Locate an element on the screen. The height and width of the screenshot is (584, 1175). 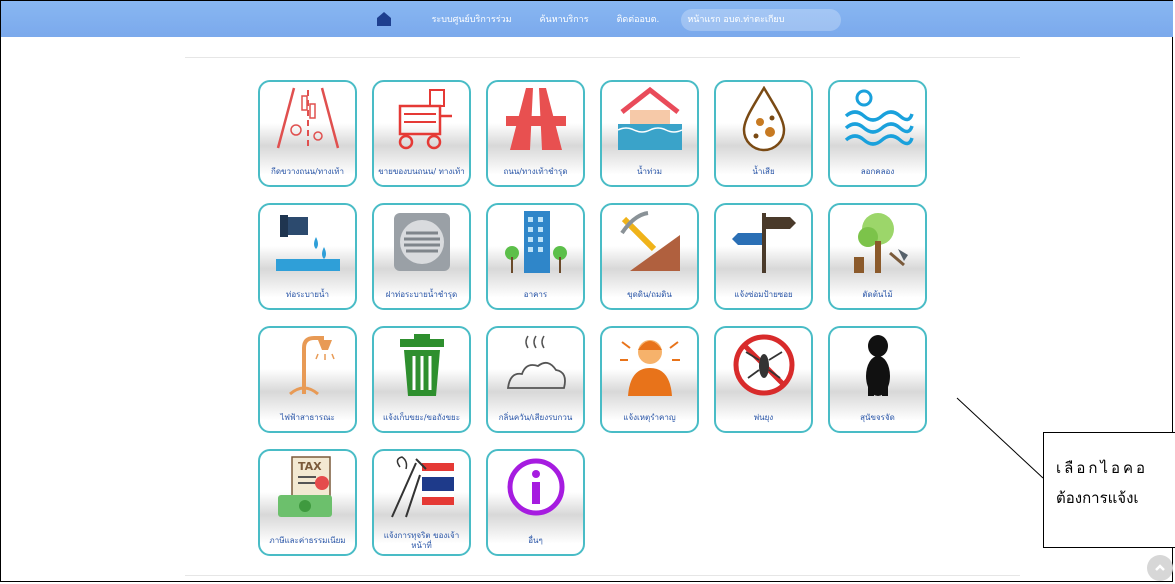
instruction-callout: เลือกไอคอ ต้องการแจ้งเ is located at coordinates (1109, 490).